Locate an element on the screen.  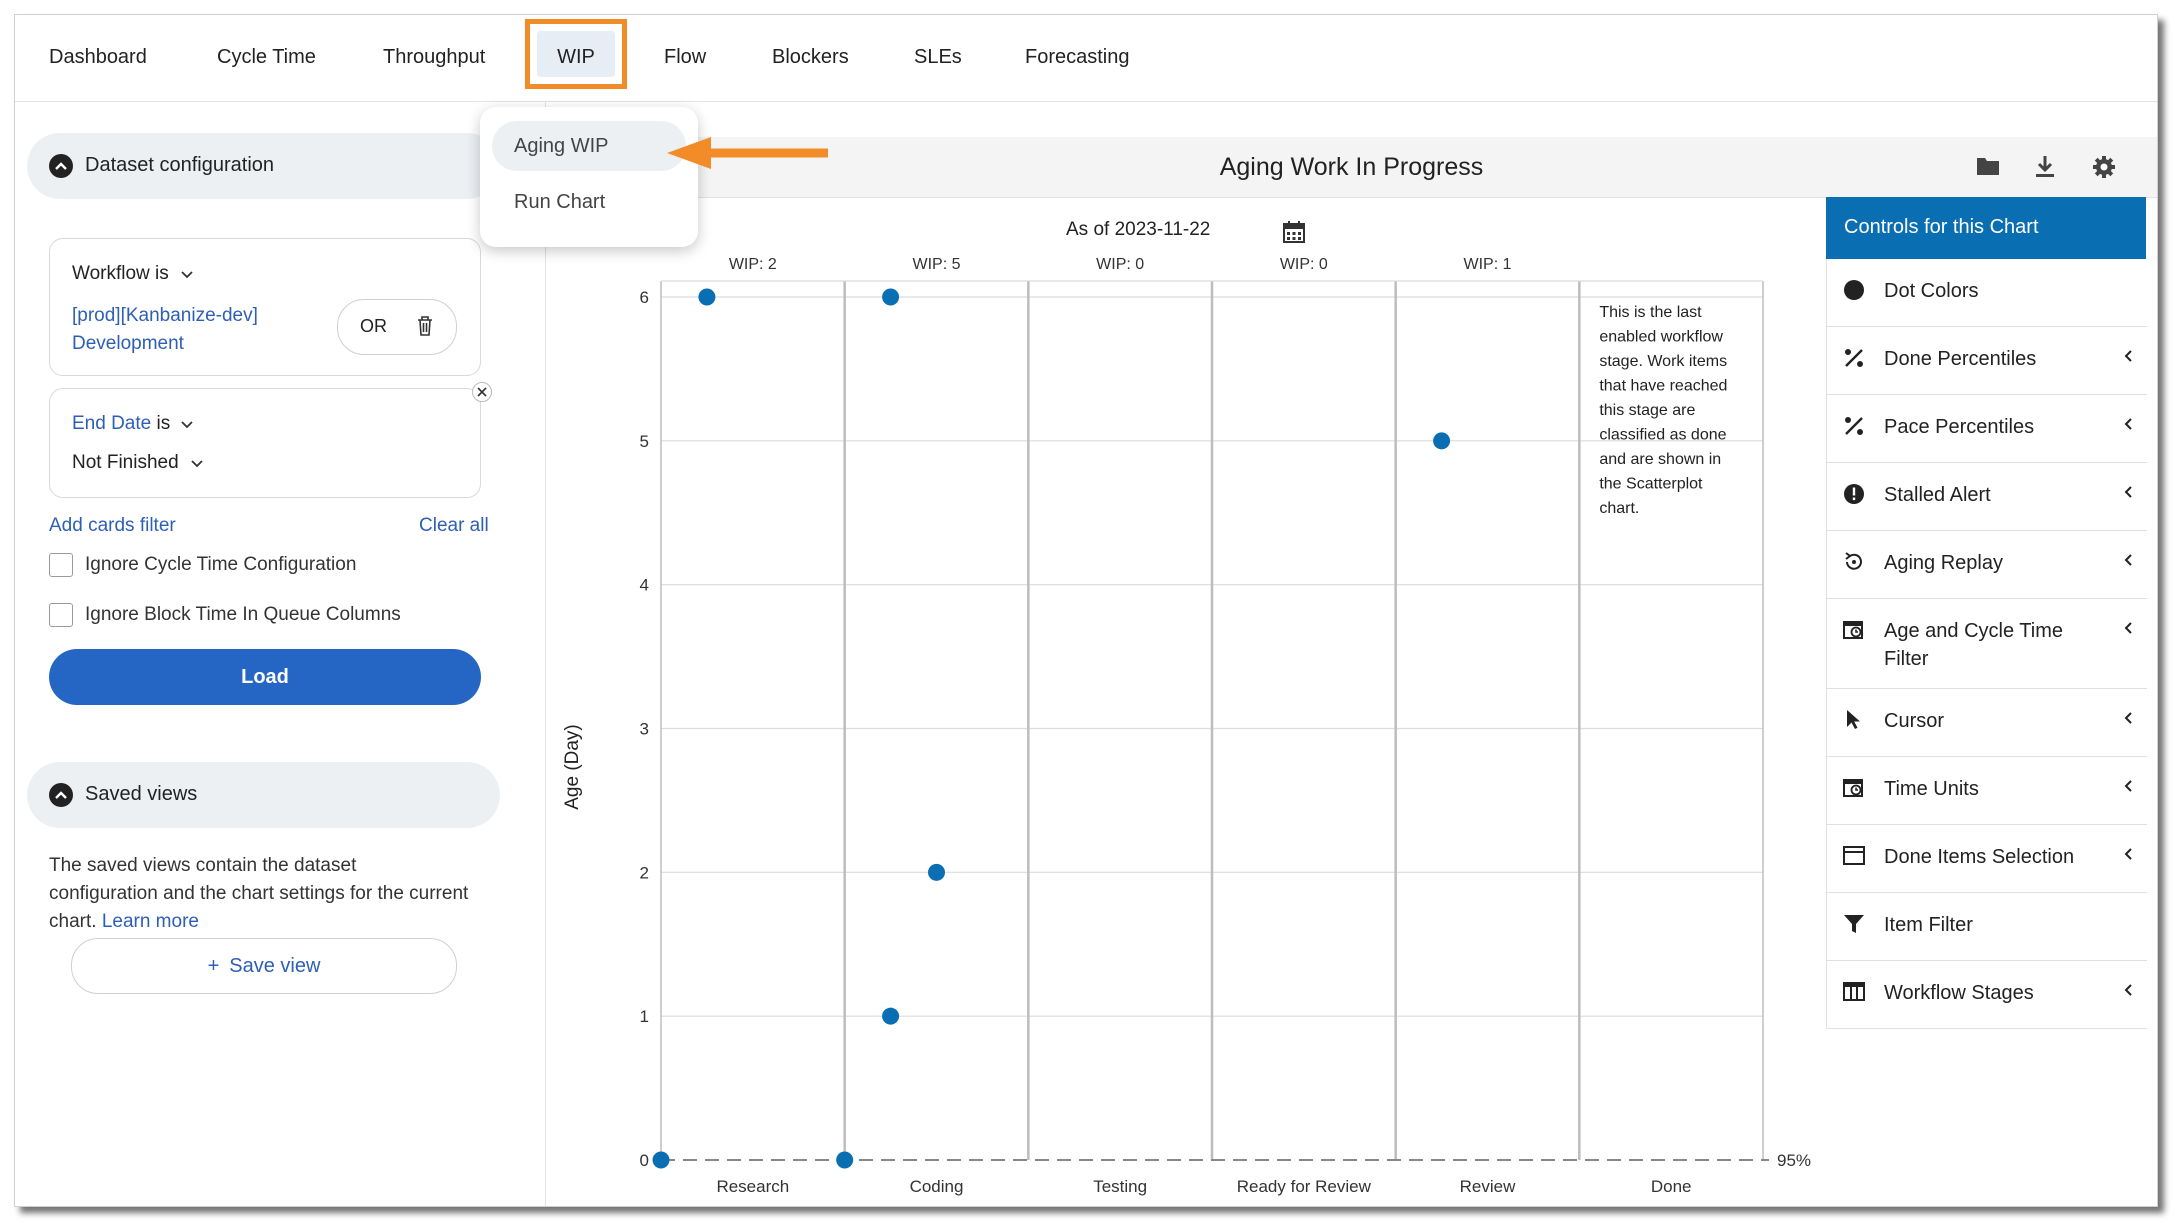
end-date-value: Not Finished is located at coordinates (125, 462).